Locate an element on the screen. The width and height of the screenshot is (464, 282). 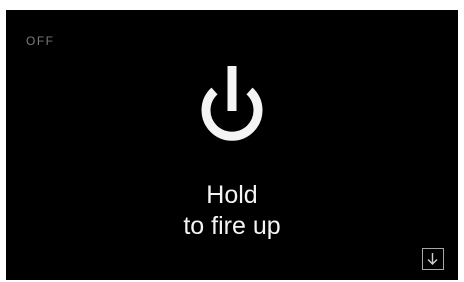
scroll-down-button is located at coordinates (433, 259).